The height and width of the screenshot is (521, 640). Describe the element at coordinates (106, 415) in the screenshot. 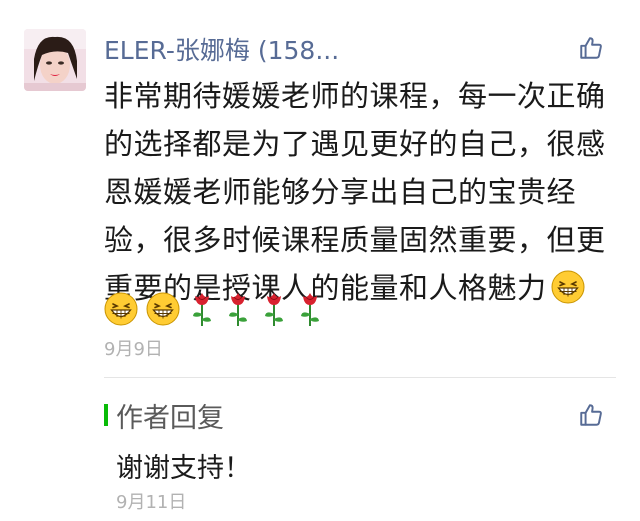

I see `reply-indicator-bar` at that location.